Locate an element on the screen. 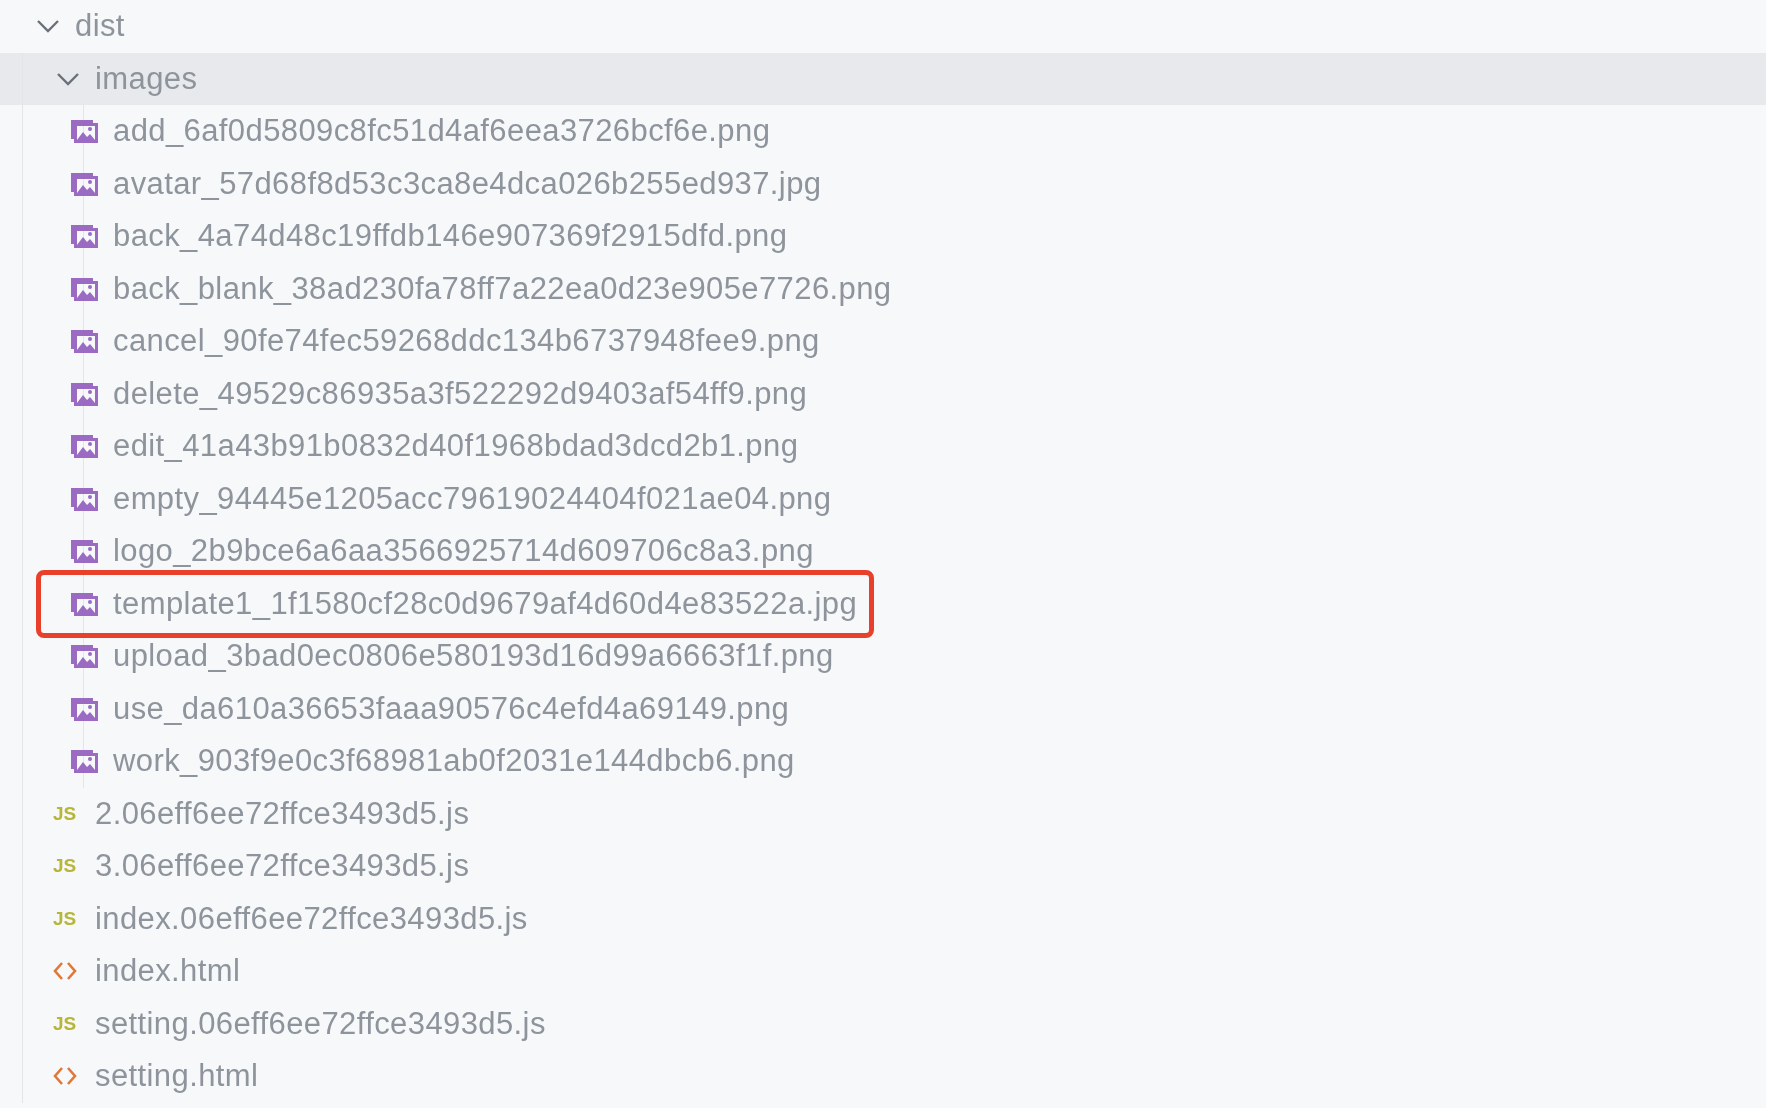 The width and height of the screenshot is (1766, 1108). tree-row: images is located at coordinates (883, 78).